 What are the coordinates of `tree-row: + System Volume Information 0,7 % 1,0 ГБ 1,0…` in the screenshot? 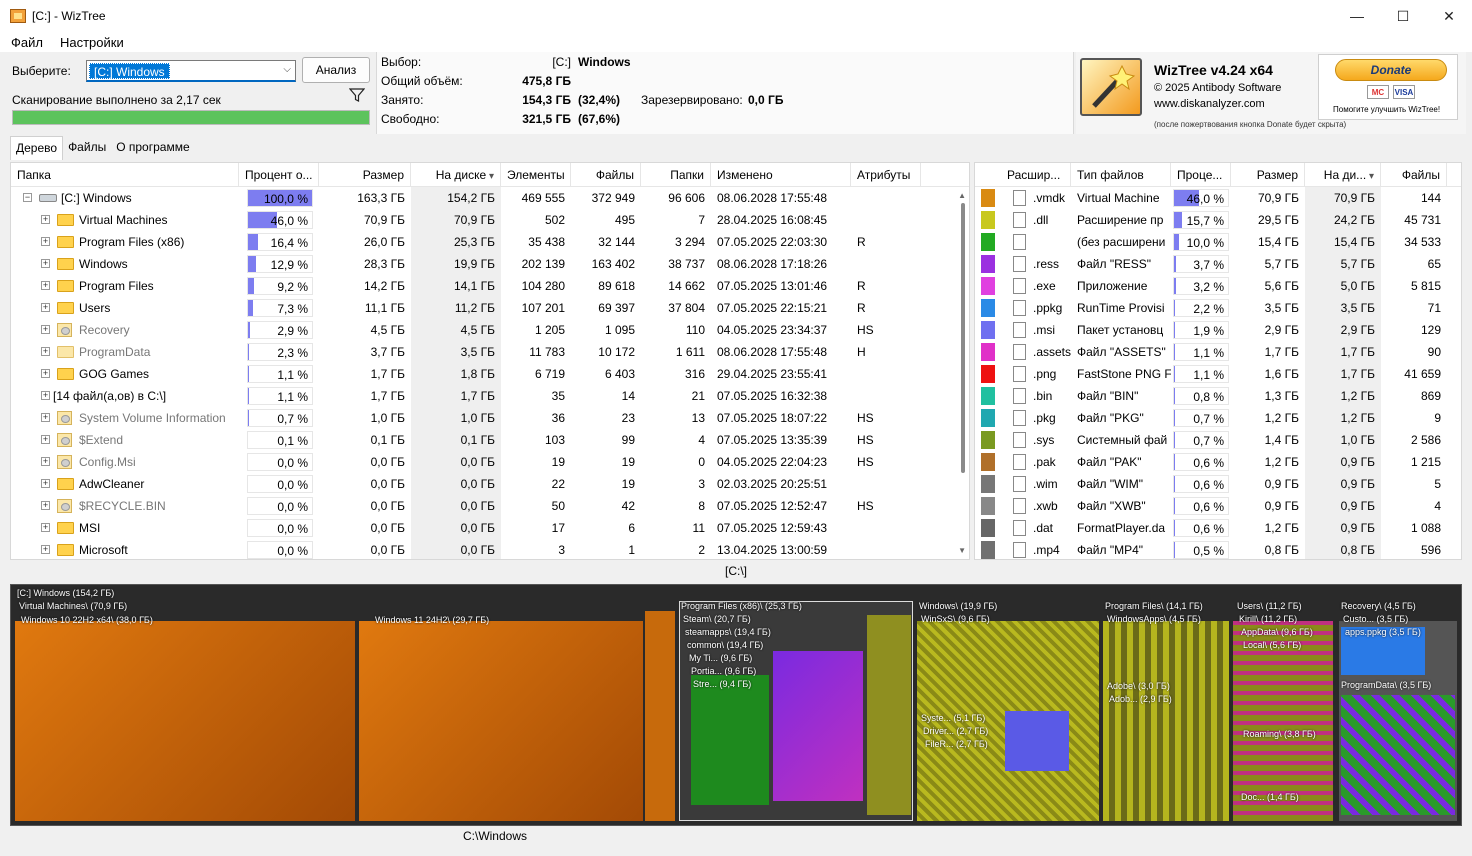 It's located at (490, 418).